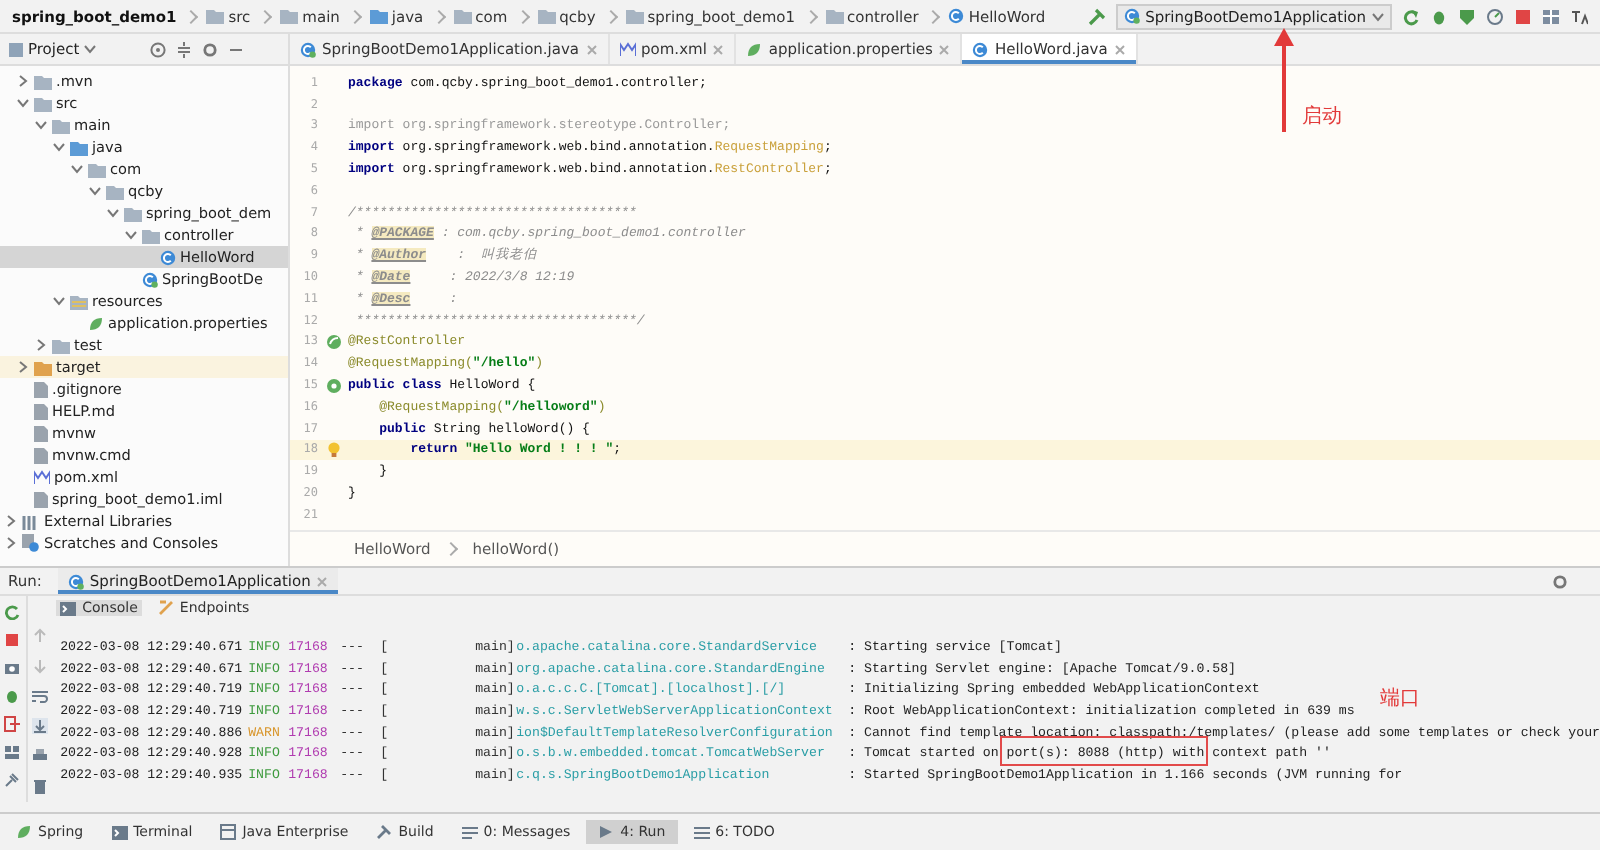 The image size is (1600, 850). Describe the element at coordinates (165, 608) in the screenshot. I see `endpoints-icon` at that location.